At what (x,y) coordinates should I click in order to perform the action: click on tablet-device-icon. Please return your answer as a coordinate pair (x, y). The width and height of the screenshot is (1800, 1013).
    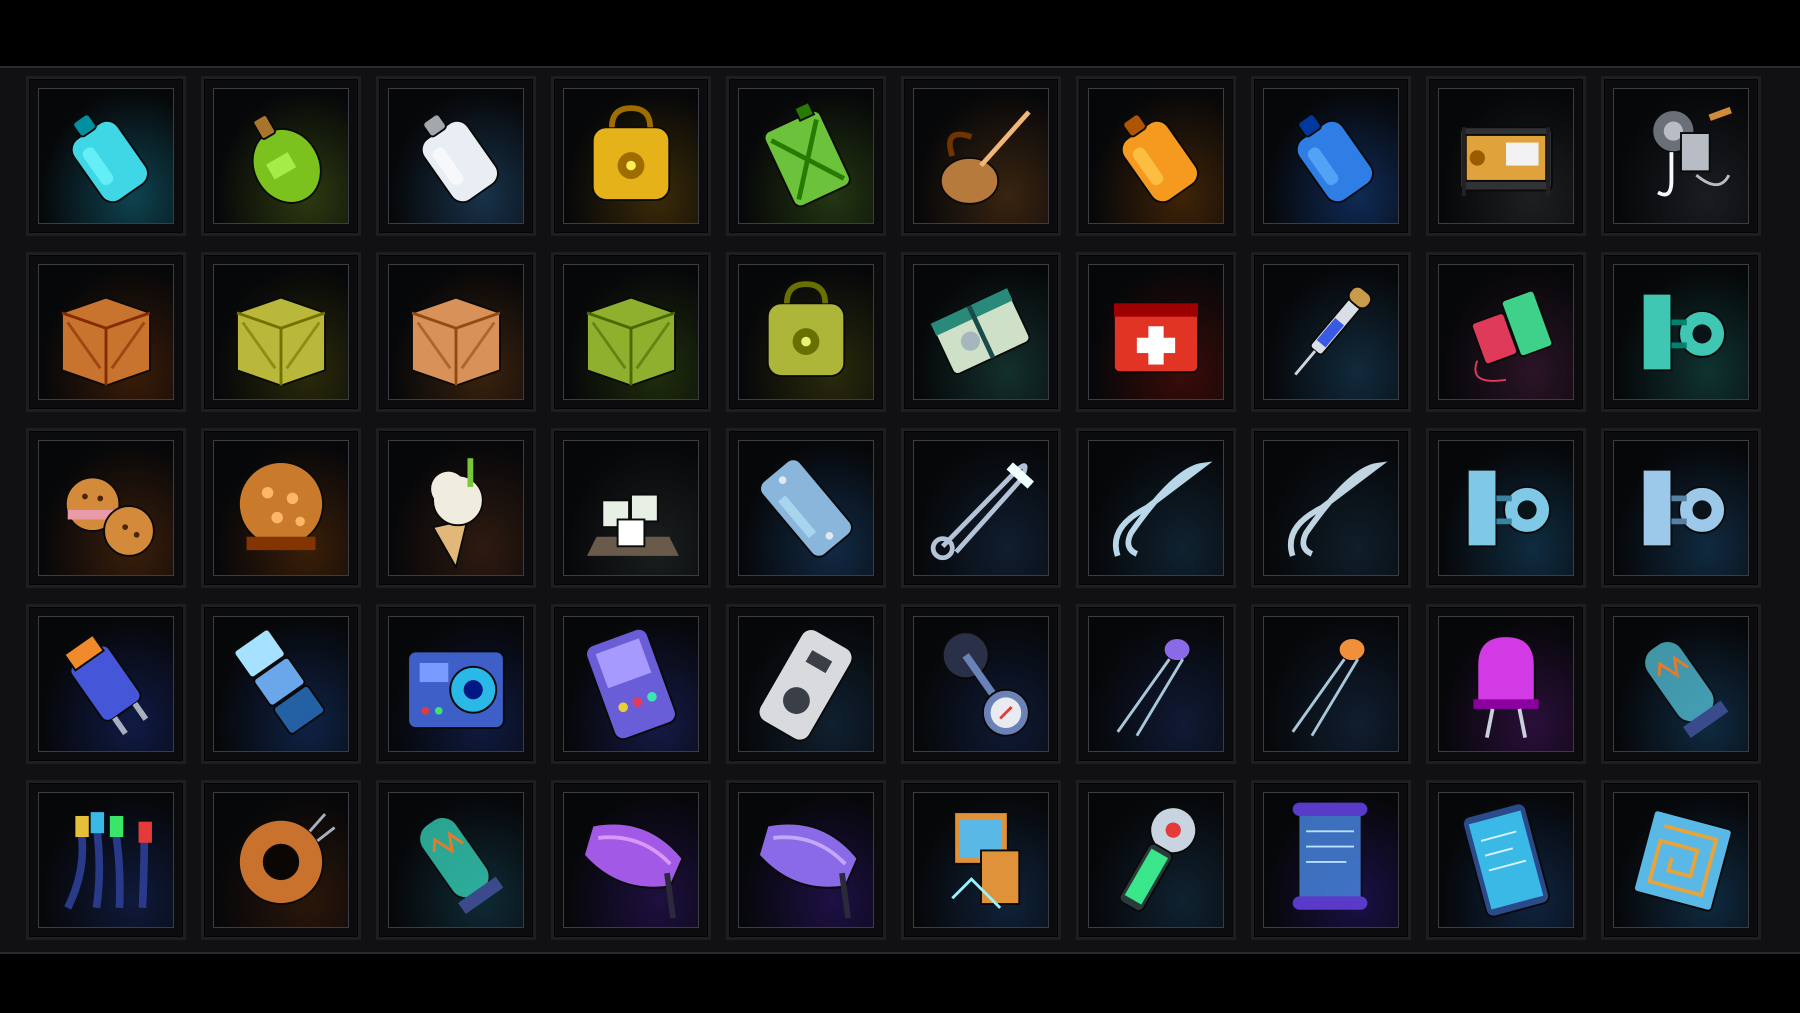
    Looking at the image, I should click on (1506, 860).